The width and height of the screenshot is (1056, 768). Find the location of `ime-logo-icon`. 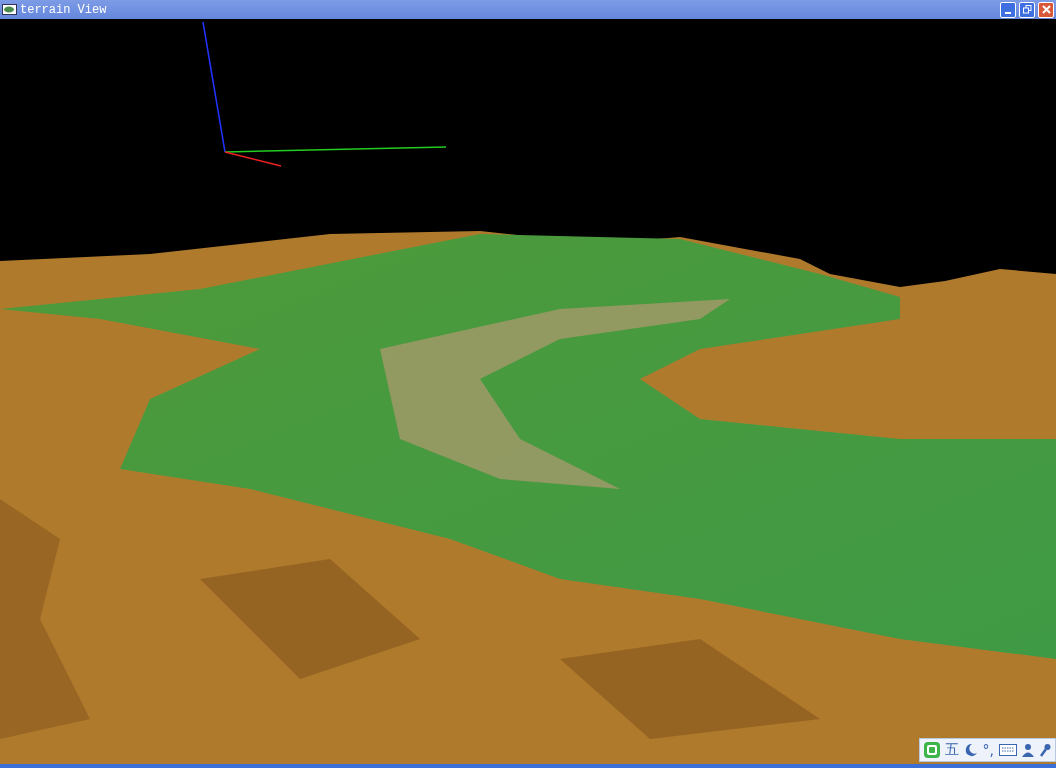

ime-logo-icon is located at coordinates (931, 750).